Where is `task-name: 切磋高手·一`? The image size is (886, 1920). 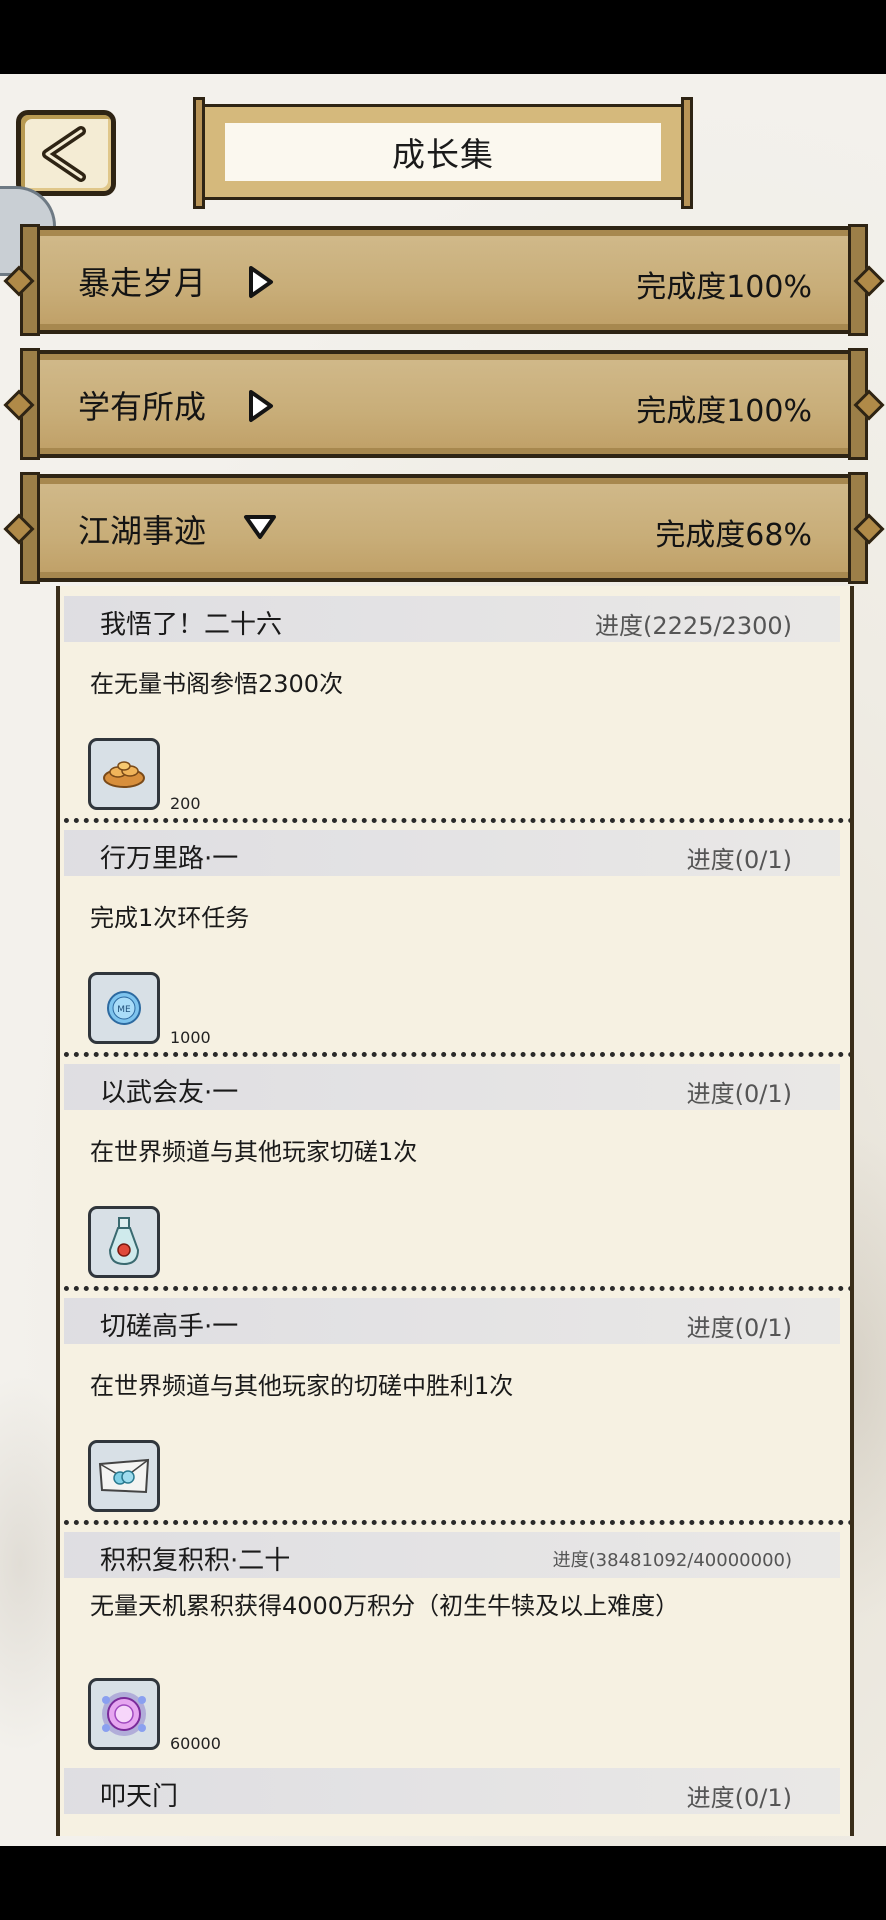 task-name: 切磋高手·一 is located at coordinates (169, 1327).